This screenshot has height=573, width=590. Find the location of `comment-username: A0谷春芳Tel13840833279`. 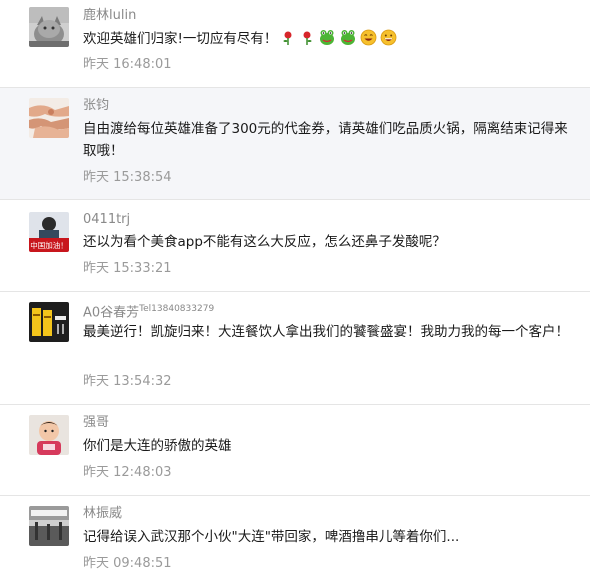

comment-username: A0谷春芳Tel13840833279 is located at coordinates (148, 311).